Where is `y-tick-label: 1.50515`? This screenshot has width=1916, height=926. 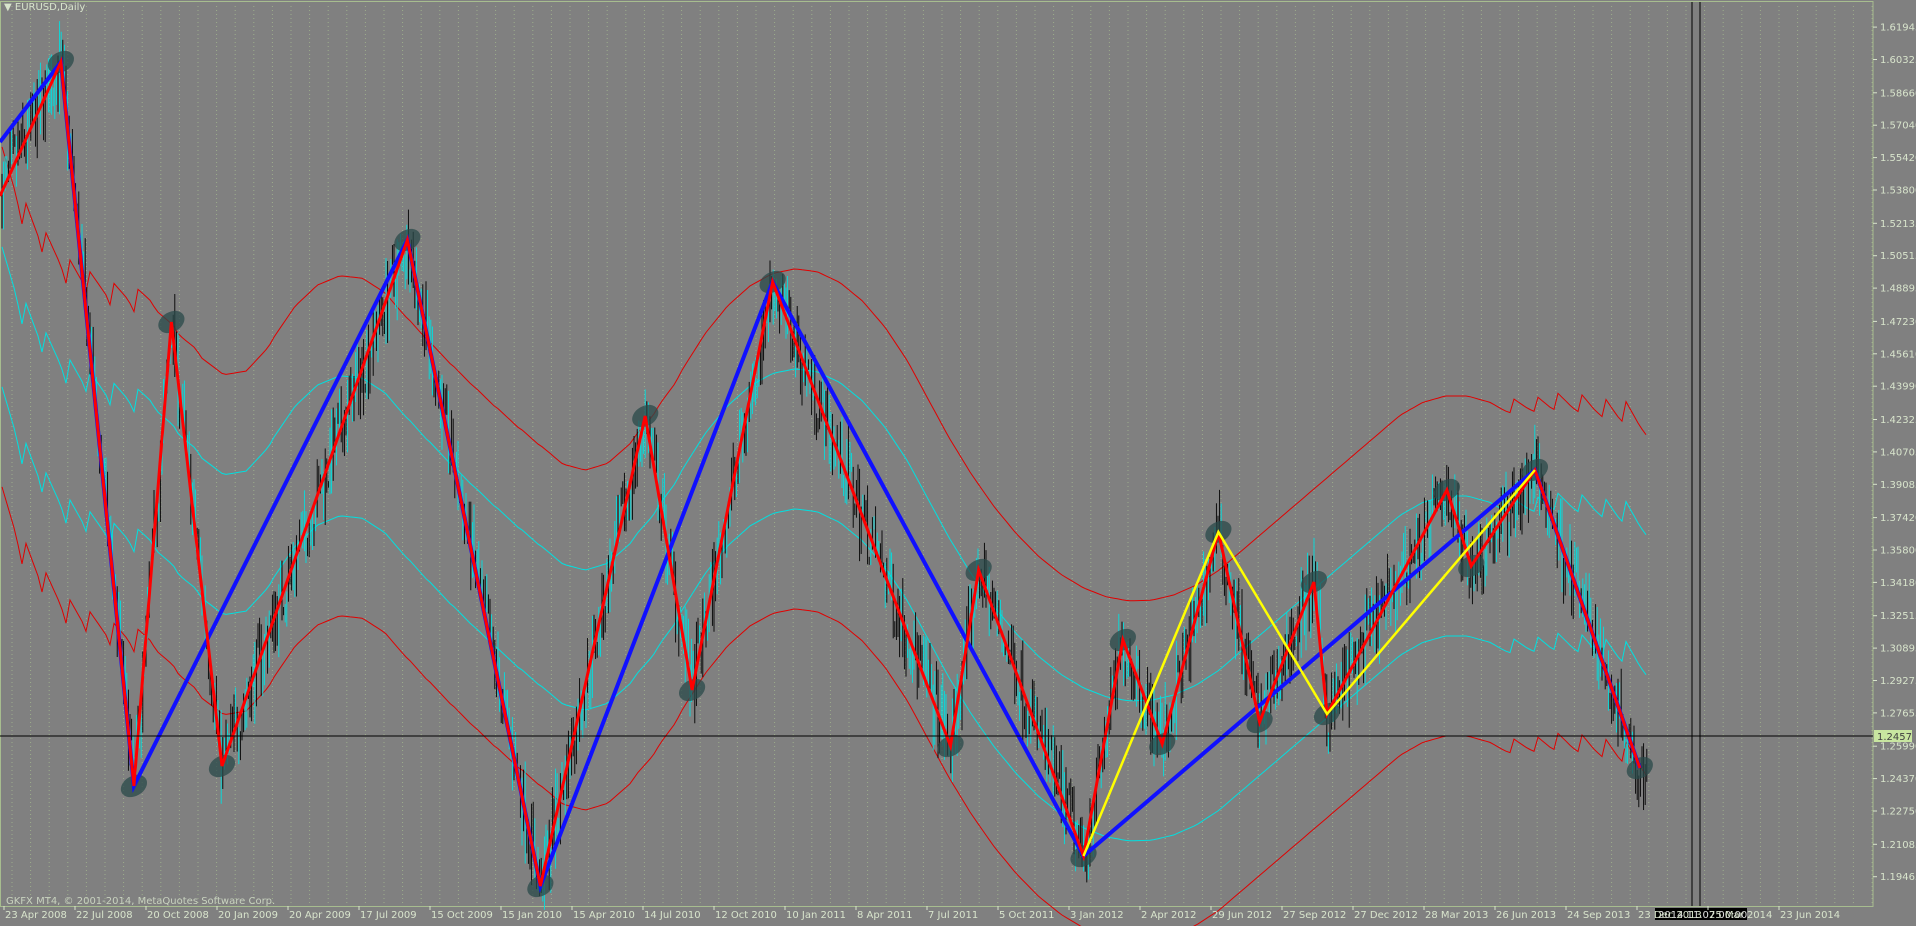
y-tick-label: 1.50515 is located at coordinates (1898, 256).